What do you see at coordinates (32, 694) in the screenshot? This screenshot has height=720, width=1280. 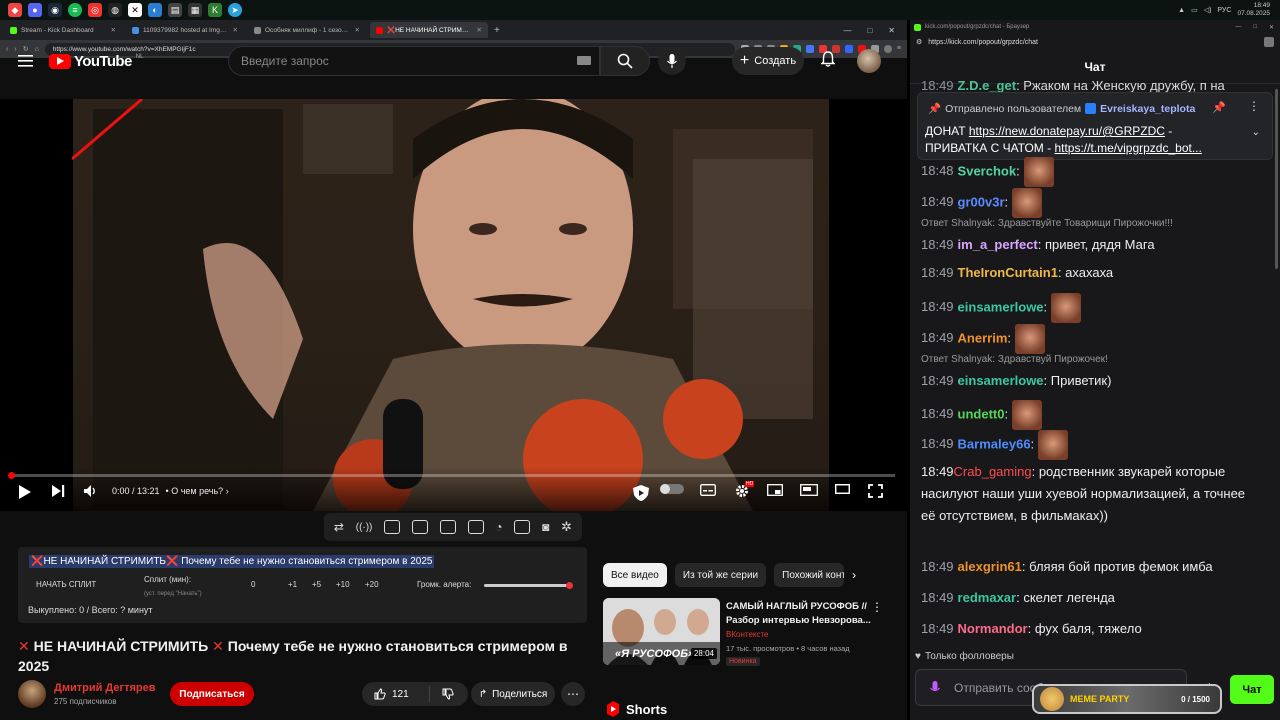 I see `channel-avatar` at bounding box center [32, 694].